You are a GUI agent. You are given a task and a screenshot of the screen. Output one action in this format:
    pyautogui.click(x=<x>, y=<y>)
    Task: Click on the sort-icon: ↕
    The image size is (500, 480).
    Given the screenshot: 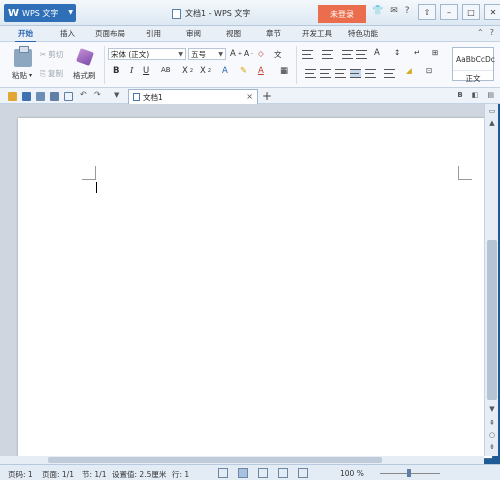 What is the action you would take?
    pyautogui.click(x=397, y=52)
    